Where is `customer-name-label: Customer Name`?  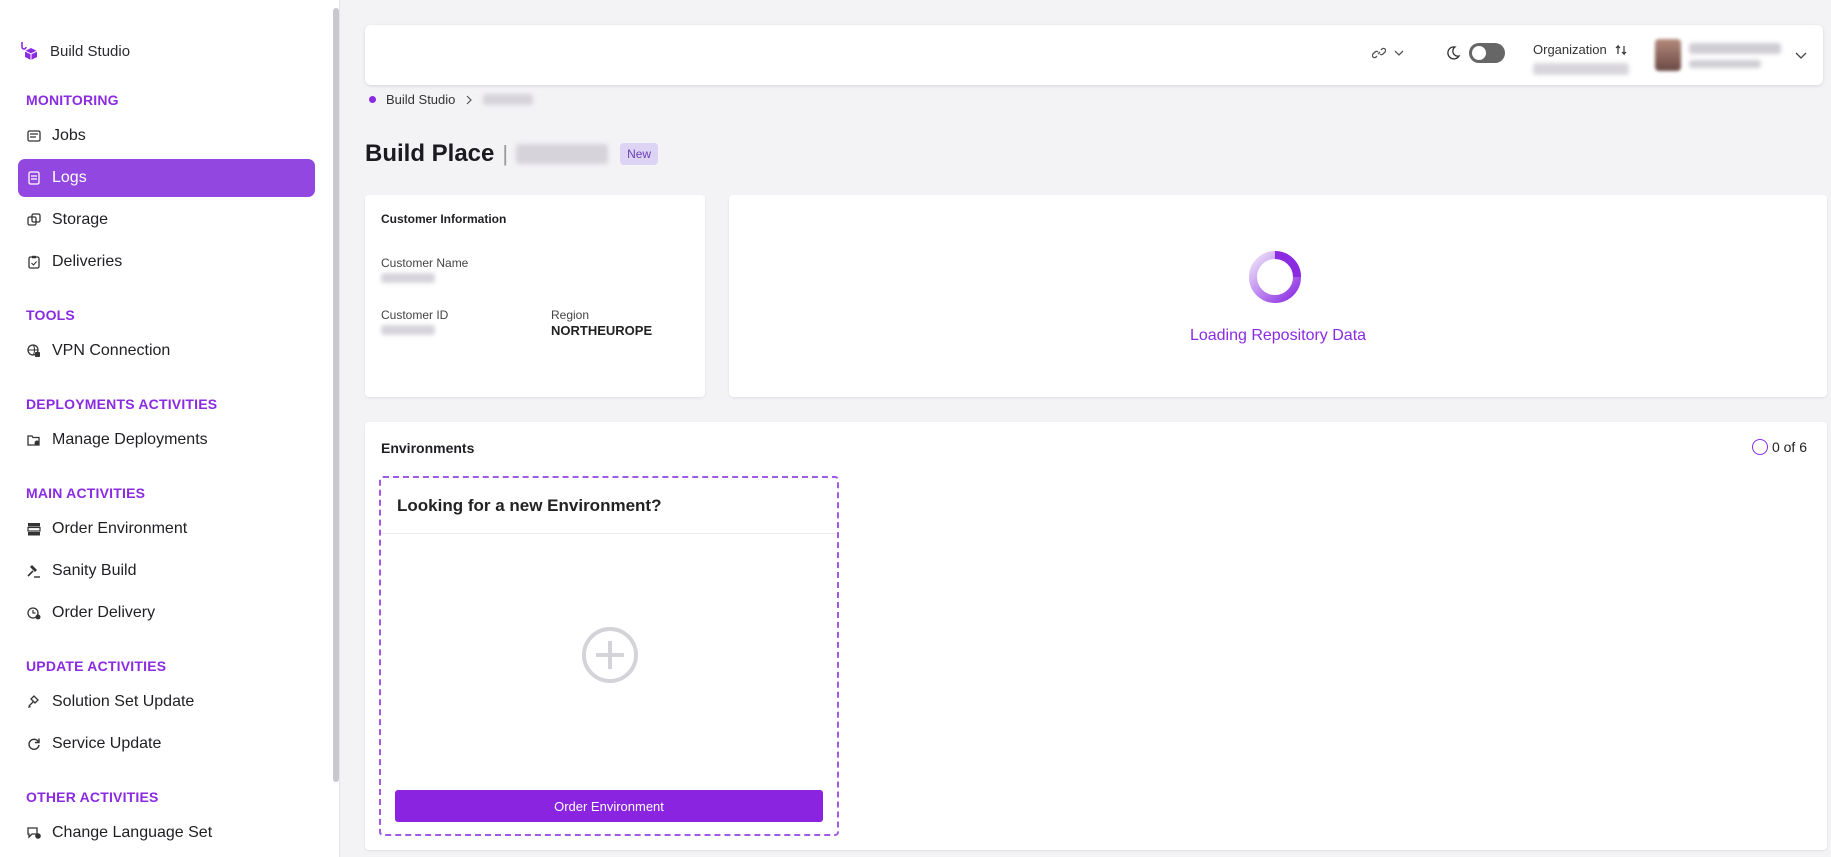
customer-name-label: Customer Name is located at coordinates (425, 263).